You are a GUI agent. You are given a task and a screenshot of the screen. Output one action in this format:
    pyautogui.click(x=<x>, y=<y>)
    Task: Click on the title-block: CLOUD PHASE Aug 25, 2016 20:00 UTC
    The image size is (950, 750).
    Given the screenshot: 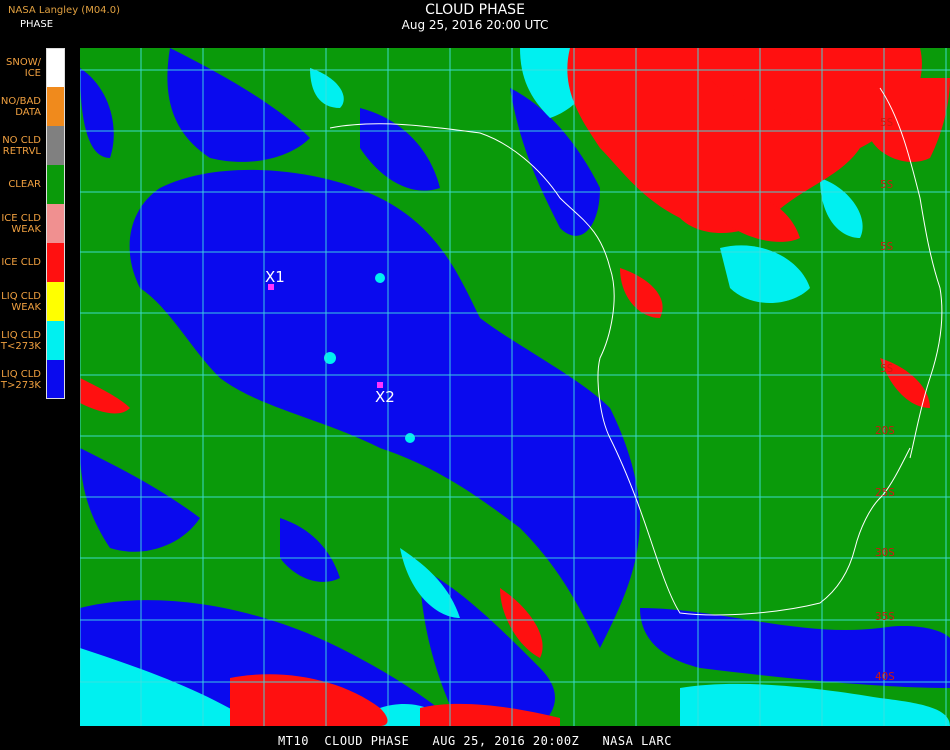 What is the action you would take?
    pyautogui.click(x=475, y=17)
    